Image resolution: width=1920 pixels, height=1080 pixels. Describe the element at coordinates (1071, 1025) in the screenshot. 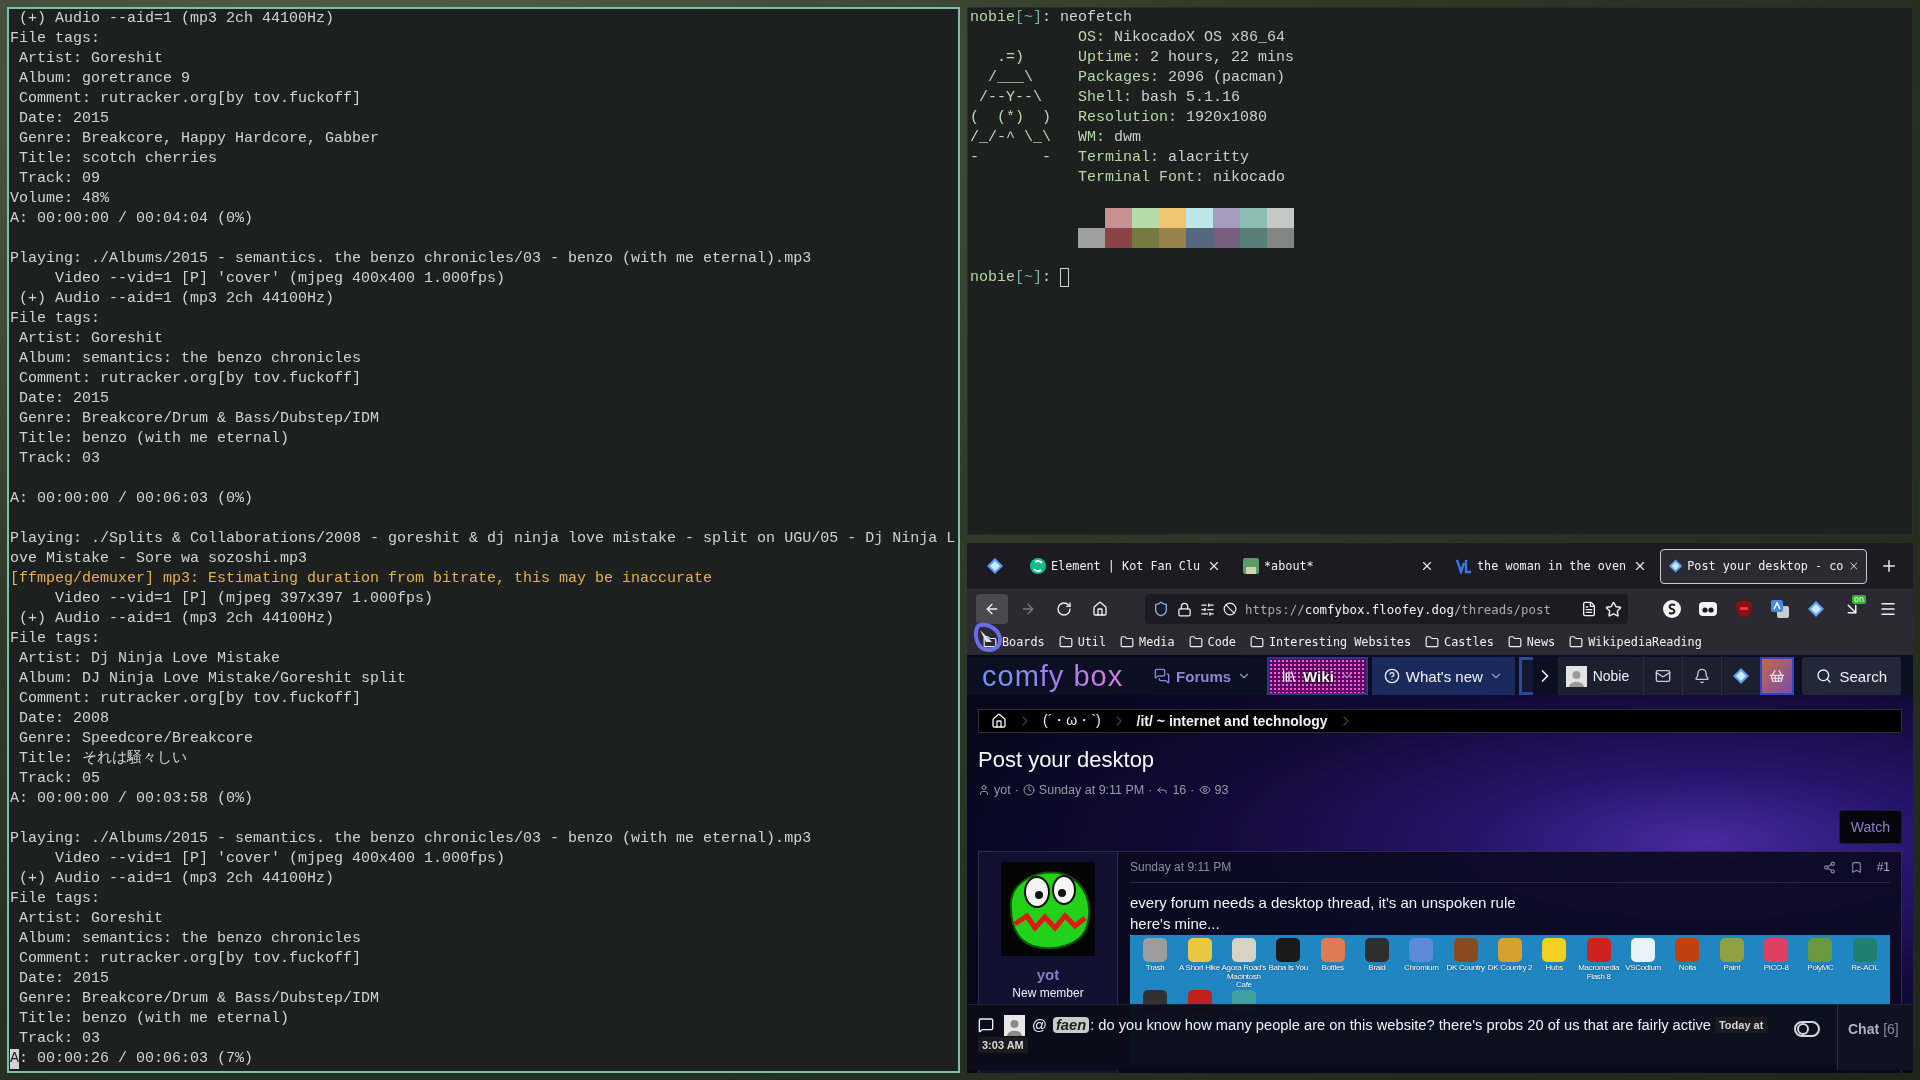

I see `username-link: faen` at that location.